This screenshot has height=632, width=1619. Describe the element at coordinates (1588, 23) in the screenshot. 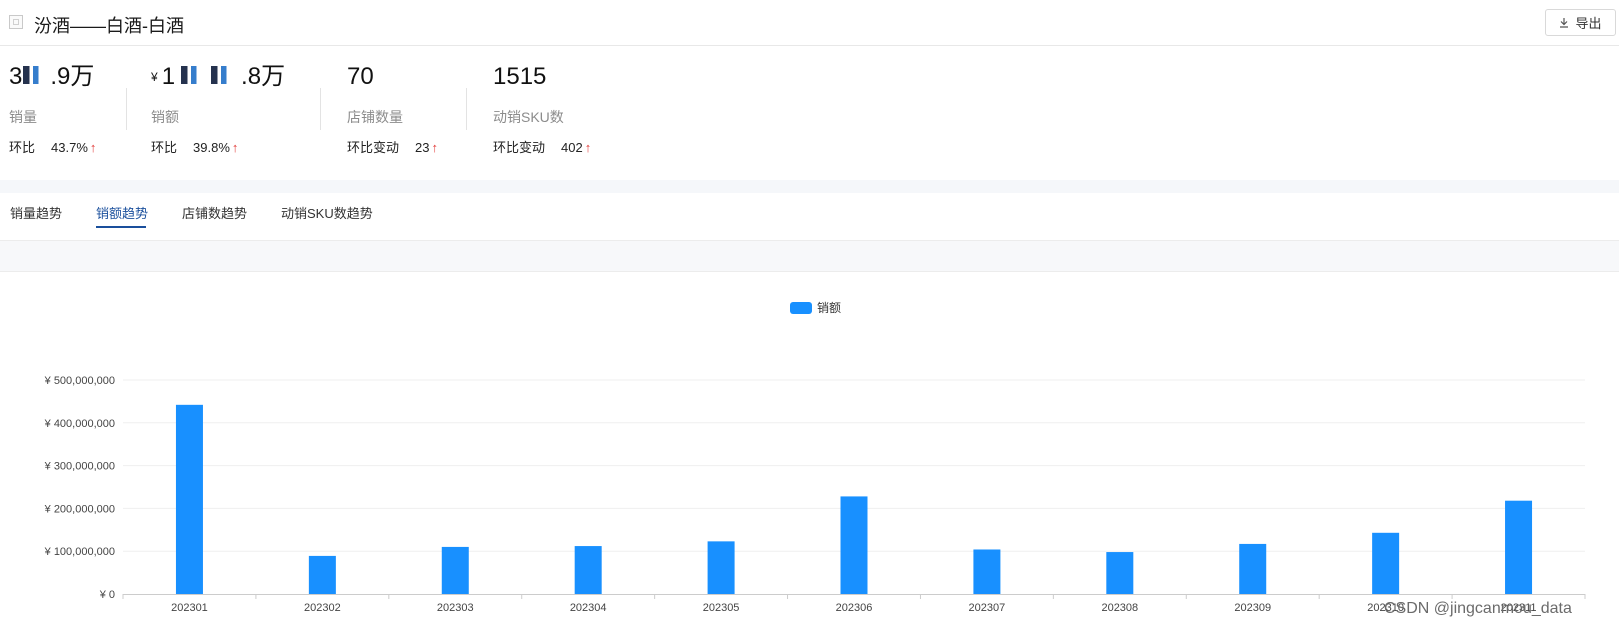

I see `export-label: 导出` at that location.